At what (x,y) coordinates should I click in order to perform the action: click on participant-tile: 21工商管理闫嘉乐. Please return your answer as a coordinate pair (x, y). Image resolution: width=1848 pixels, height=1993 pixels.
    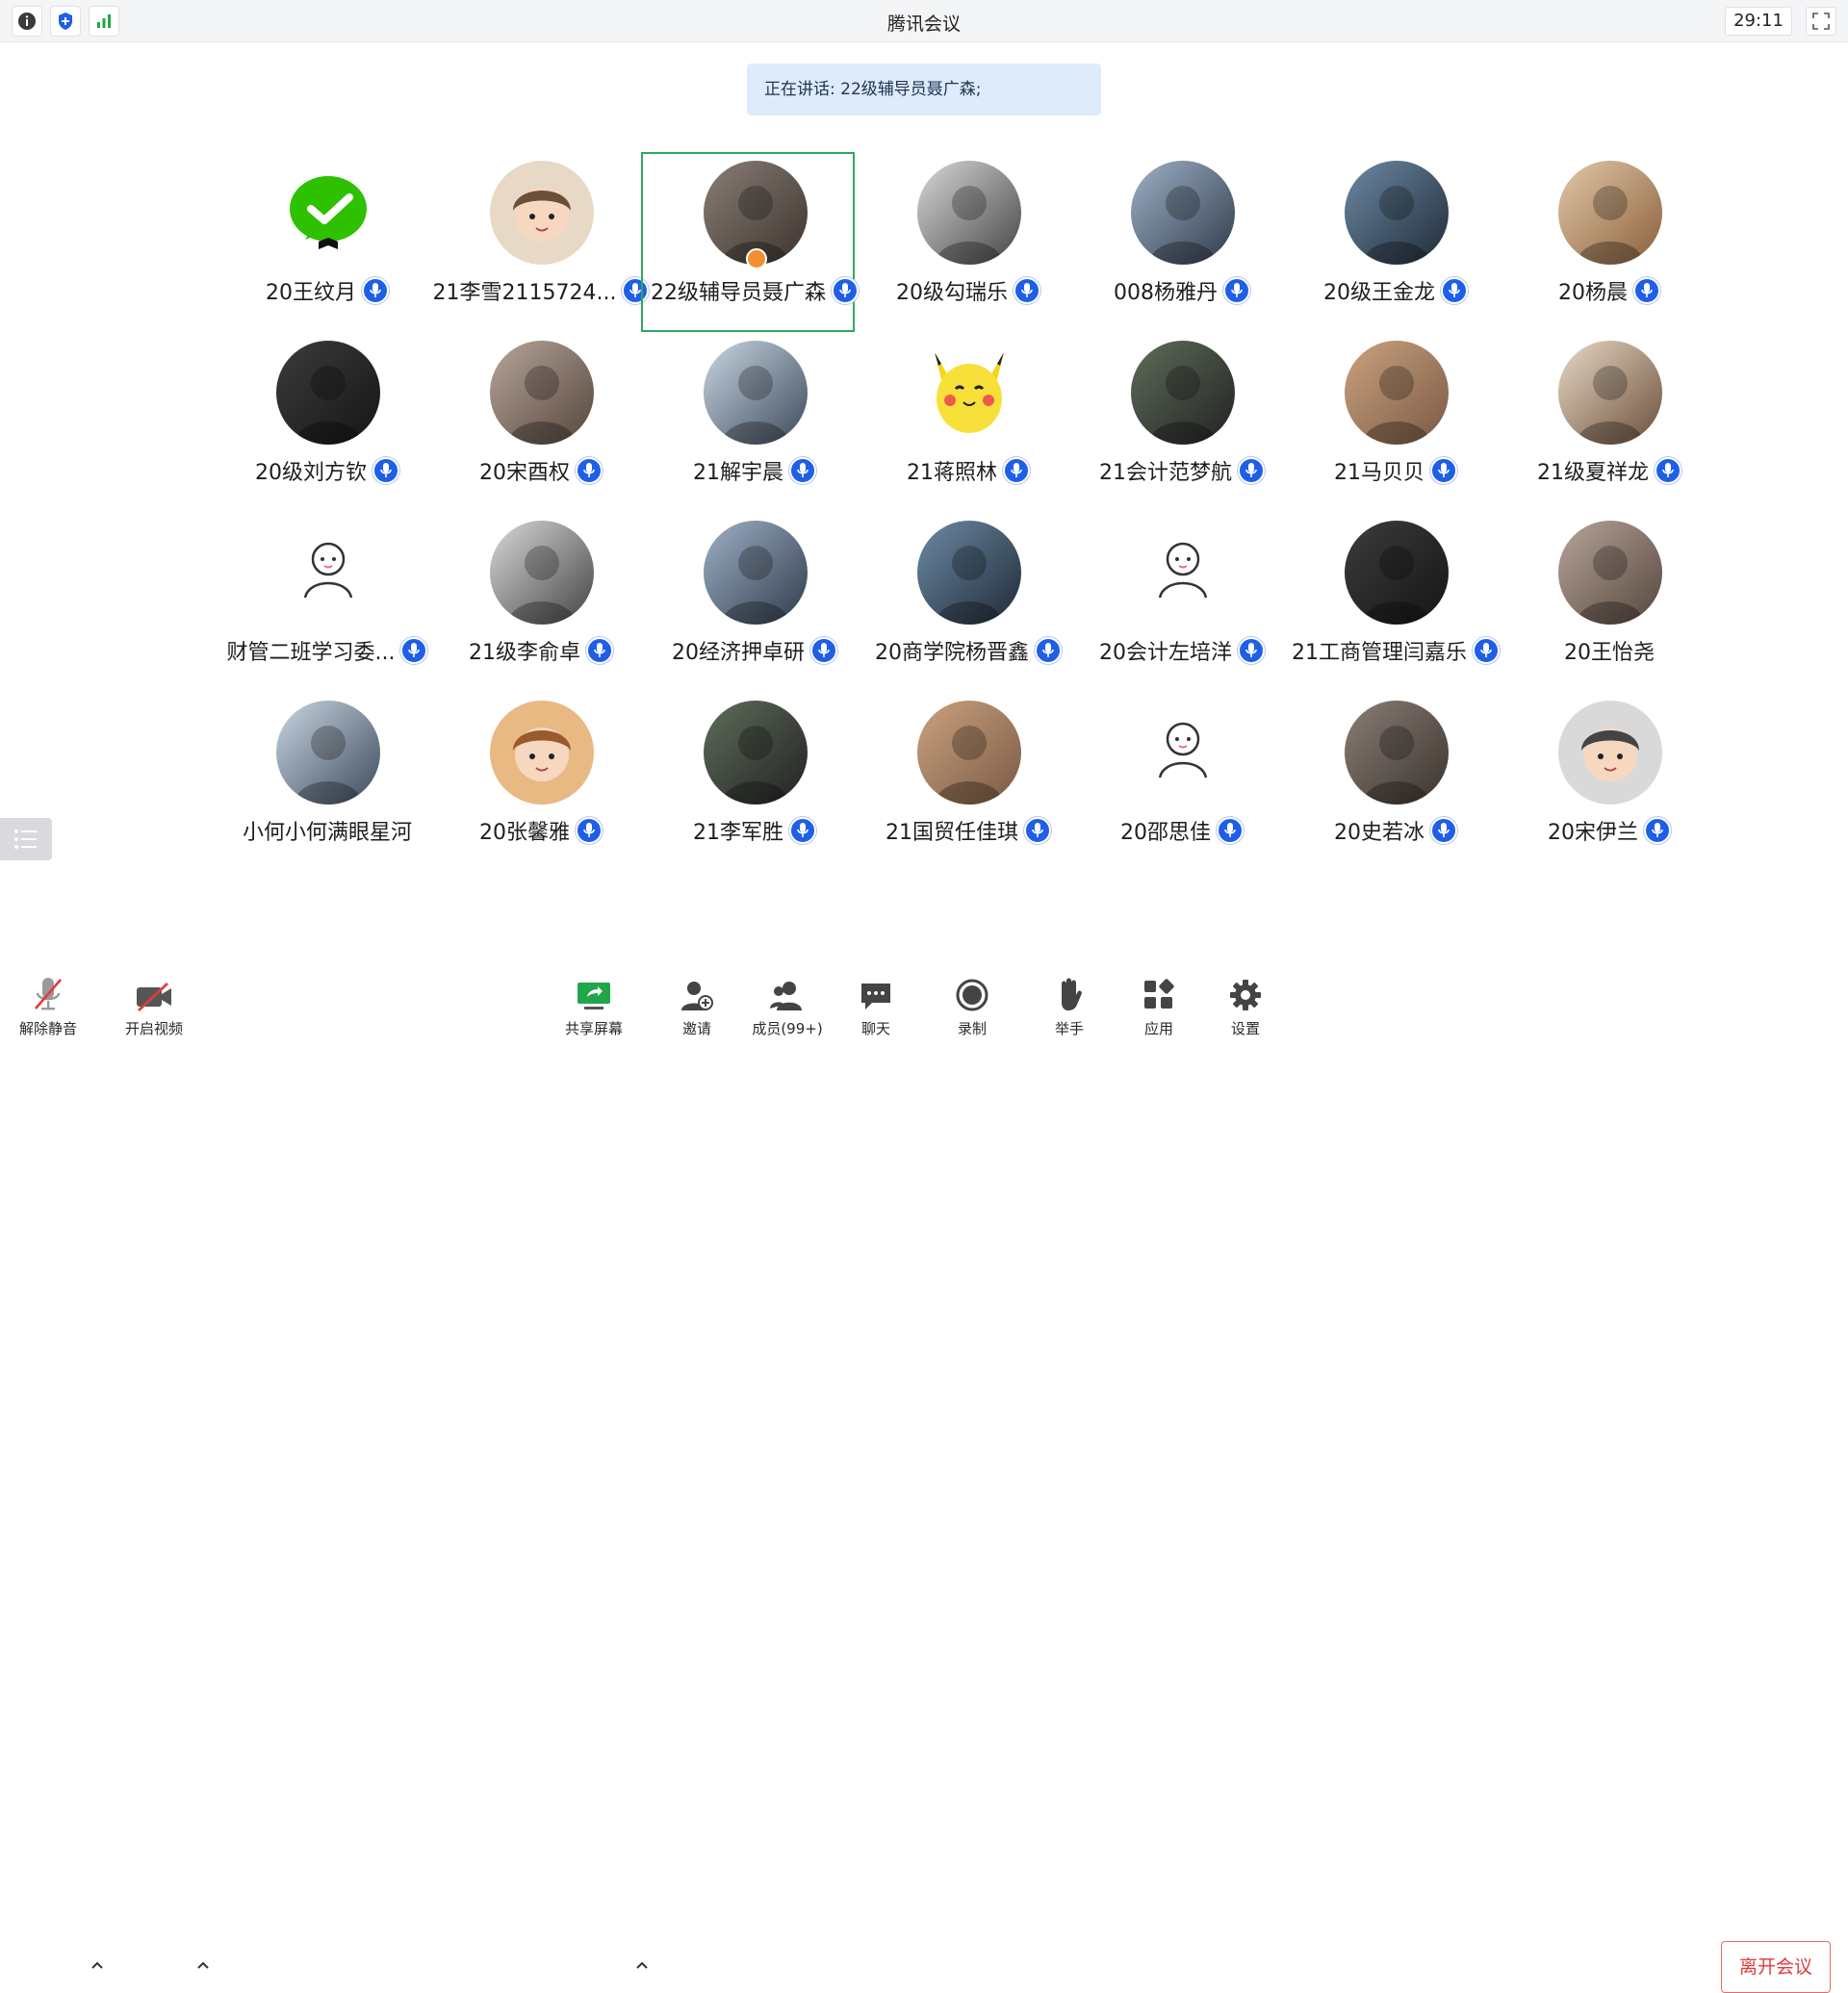
    Looking at the image, I should click on (1369, 602).